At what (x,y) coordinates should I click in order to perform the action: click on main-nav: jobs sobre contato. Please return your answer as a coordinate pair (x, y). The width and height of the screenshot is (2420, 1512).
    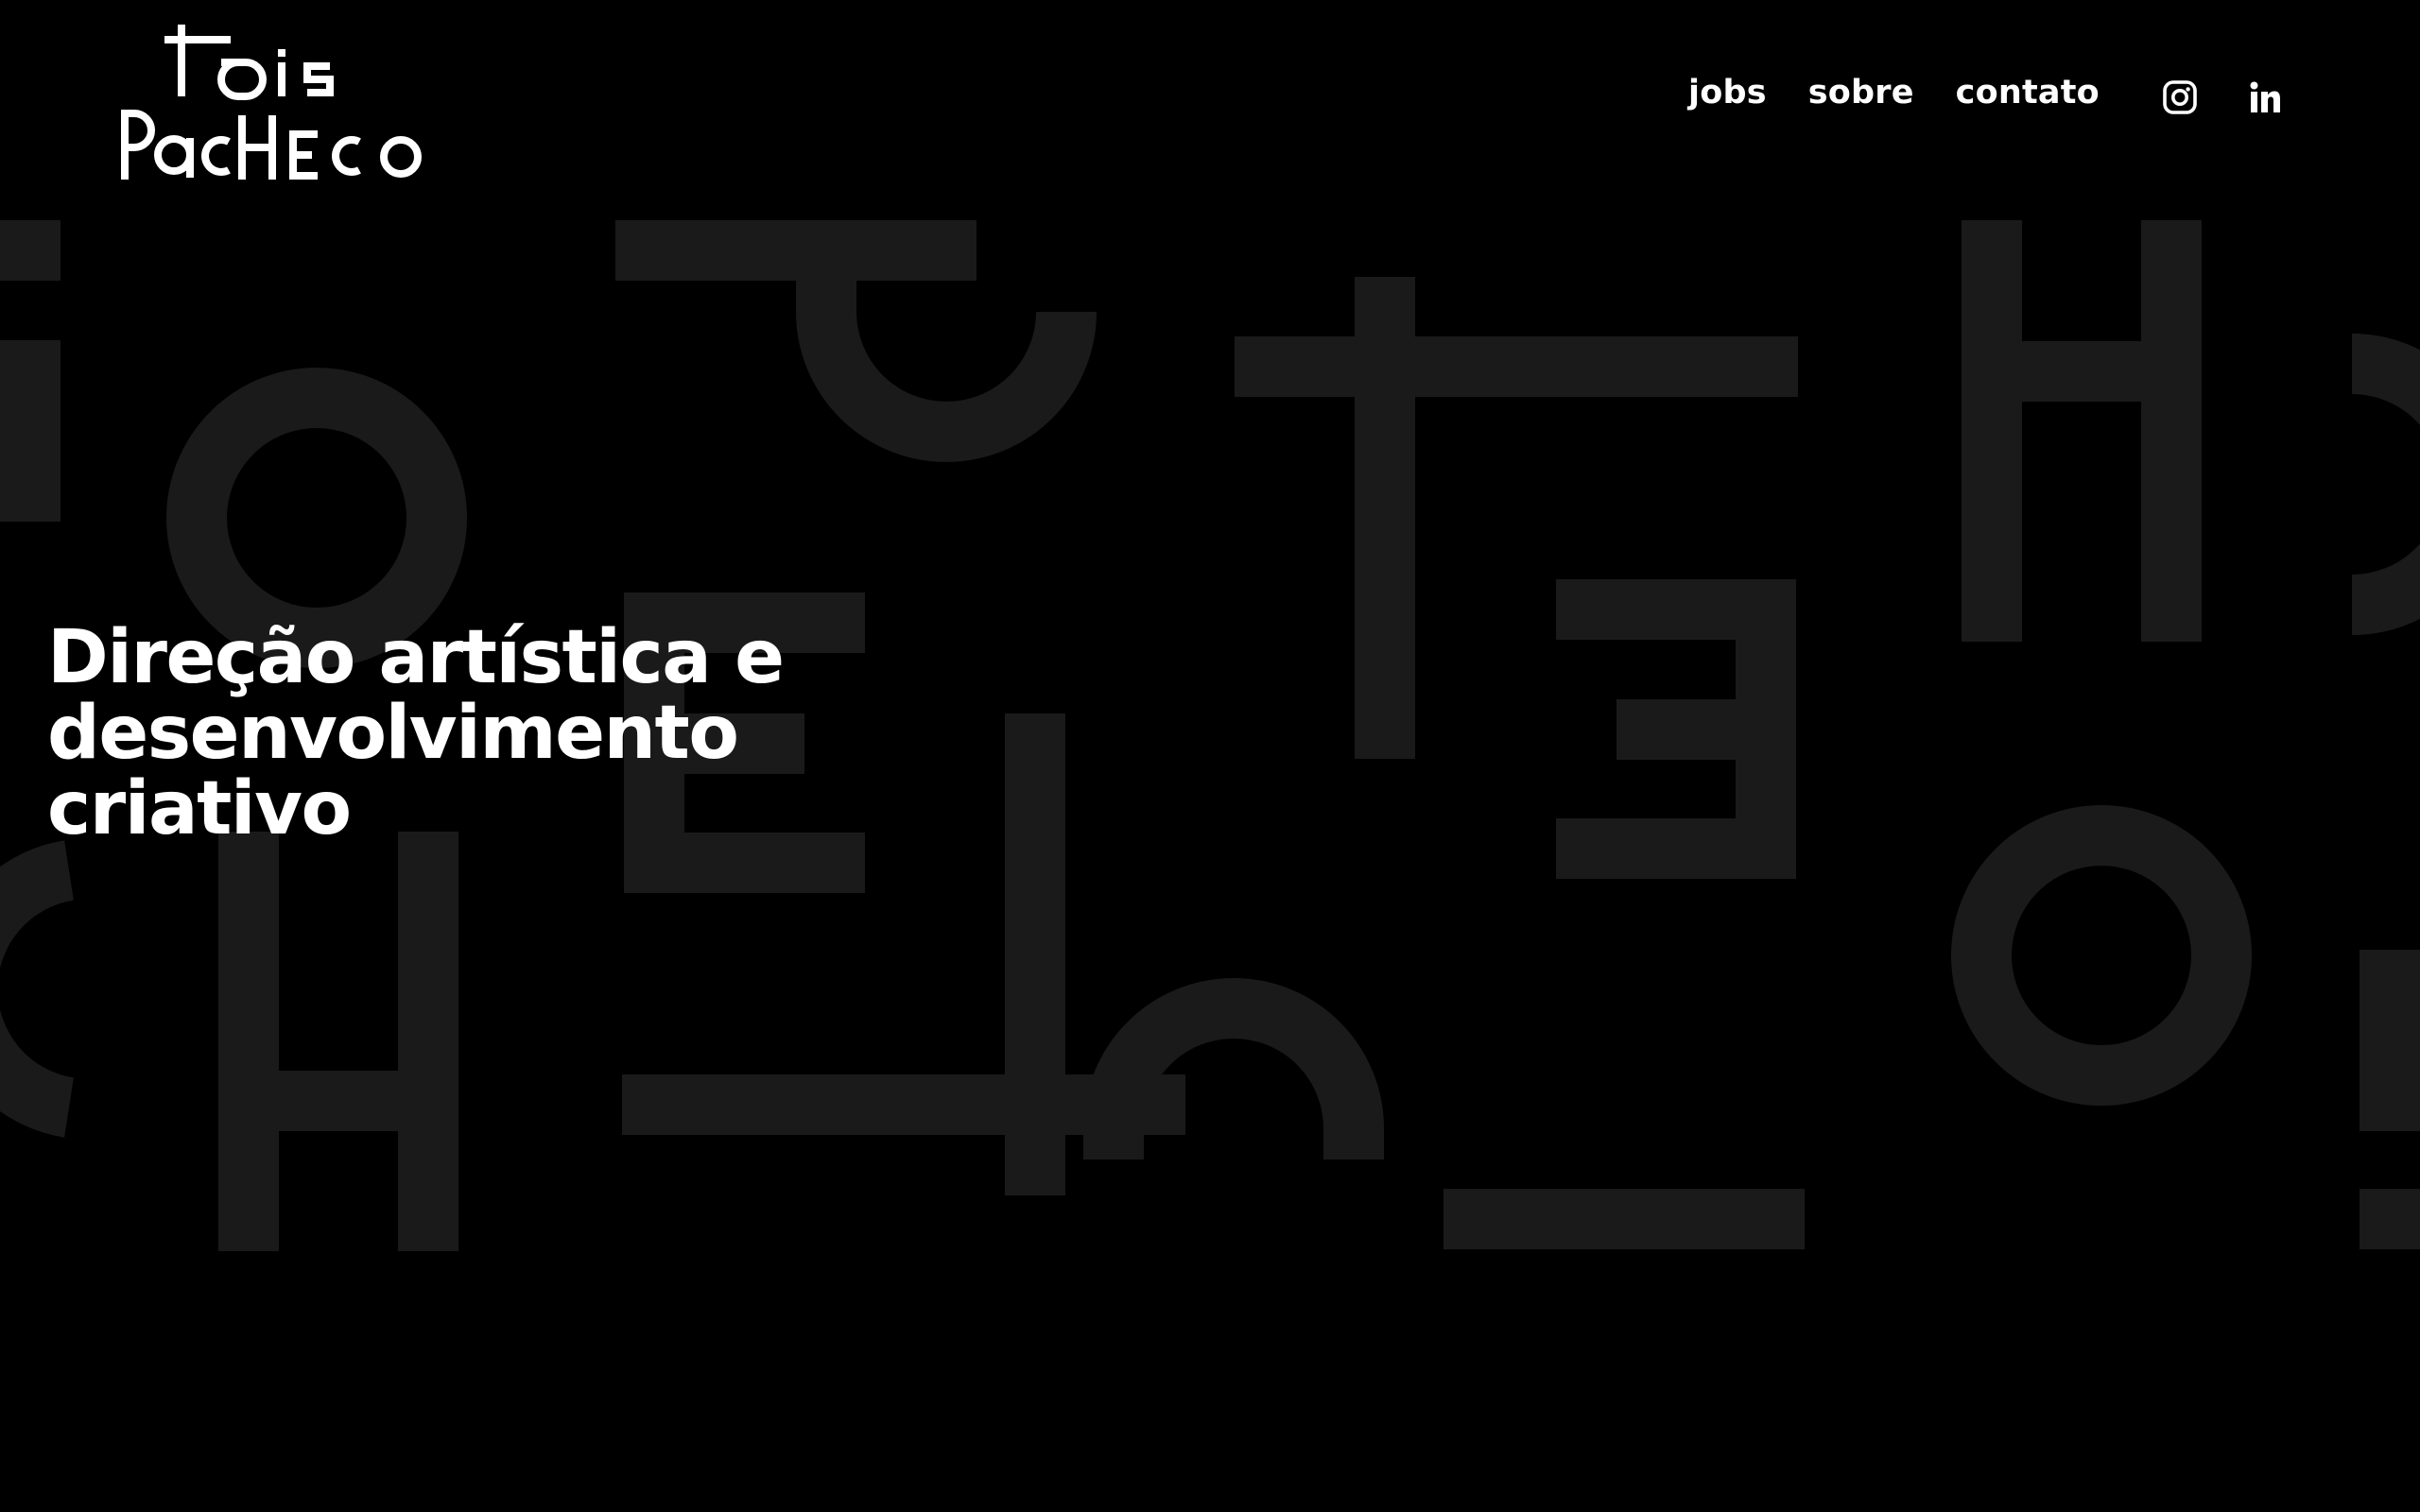
    Looking at the image, I should click on (1894, 93).